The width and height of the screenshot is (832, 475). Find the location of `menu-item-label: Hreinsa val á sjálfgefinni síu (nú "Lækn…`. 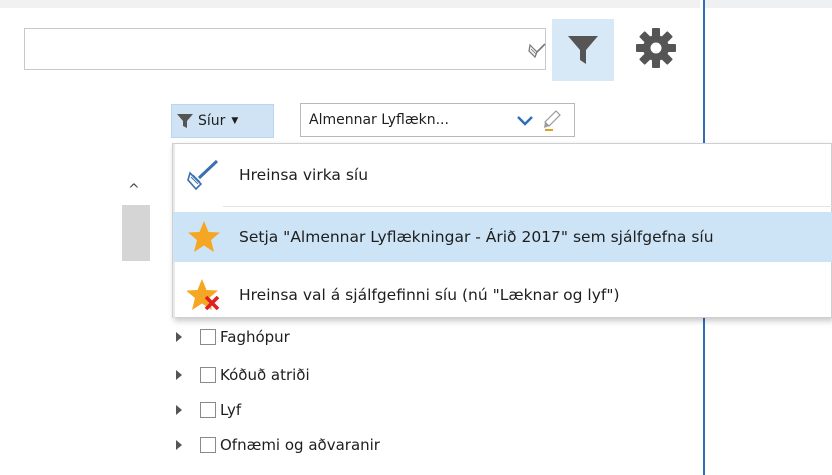

menu-item-label: Hreinsa val á sjálfgefinni síu (nú "Lækn… is located at coordinates (429, 295).